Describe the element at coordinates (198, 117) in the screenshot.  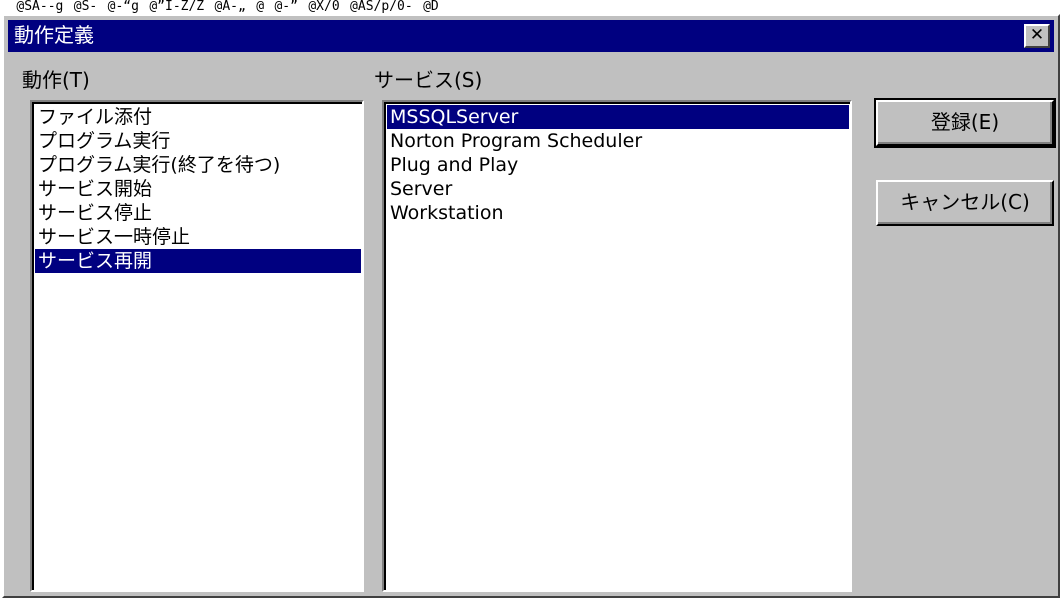
I see `actions-list-item: ファイル添付` at that location.